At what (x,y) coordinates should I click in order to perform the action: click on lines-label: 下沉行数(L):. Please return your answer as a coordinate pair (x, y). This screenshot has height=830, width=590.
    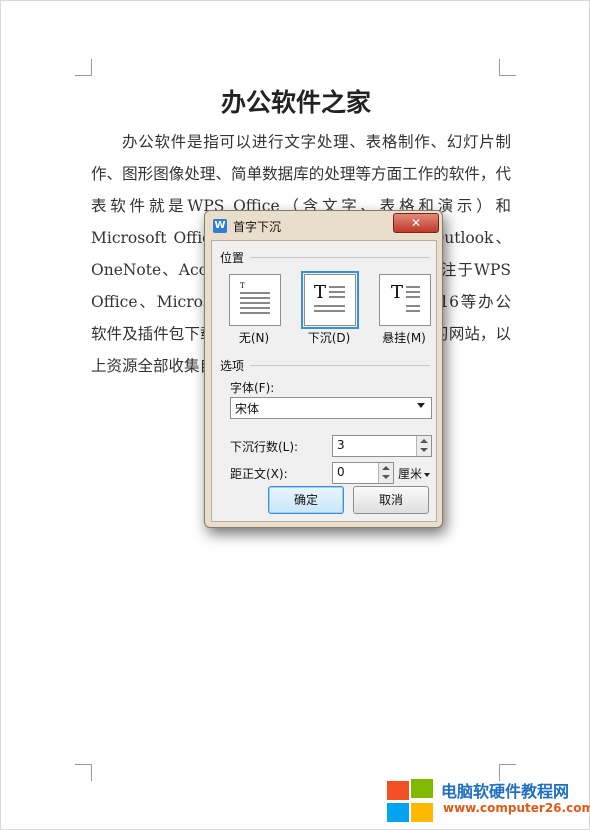
    Looking at the image, I should click on (264, 447).